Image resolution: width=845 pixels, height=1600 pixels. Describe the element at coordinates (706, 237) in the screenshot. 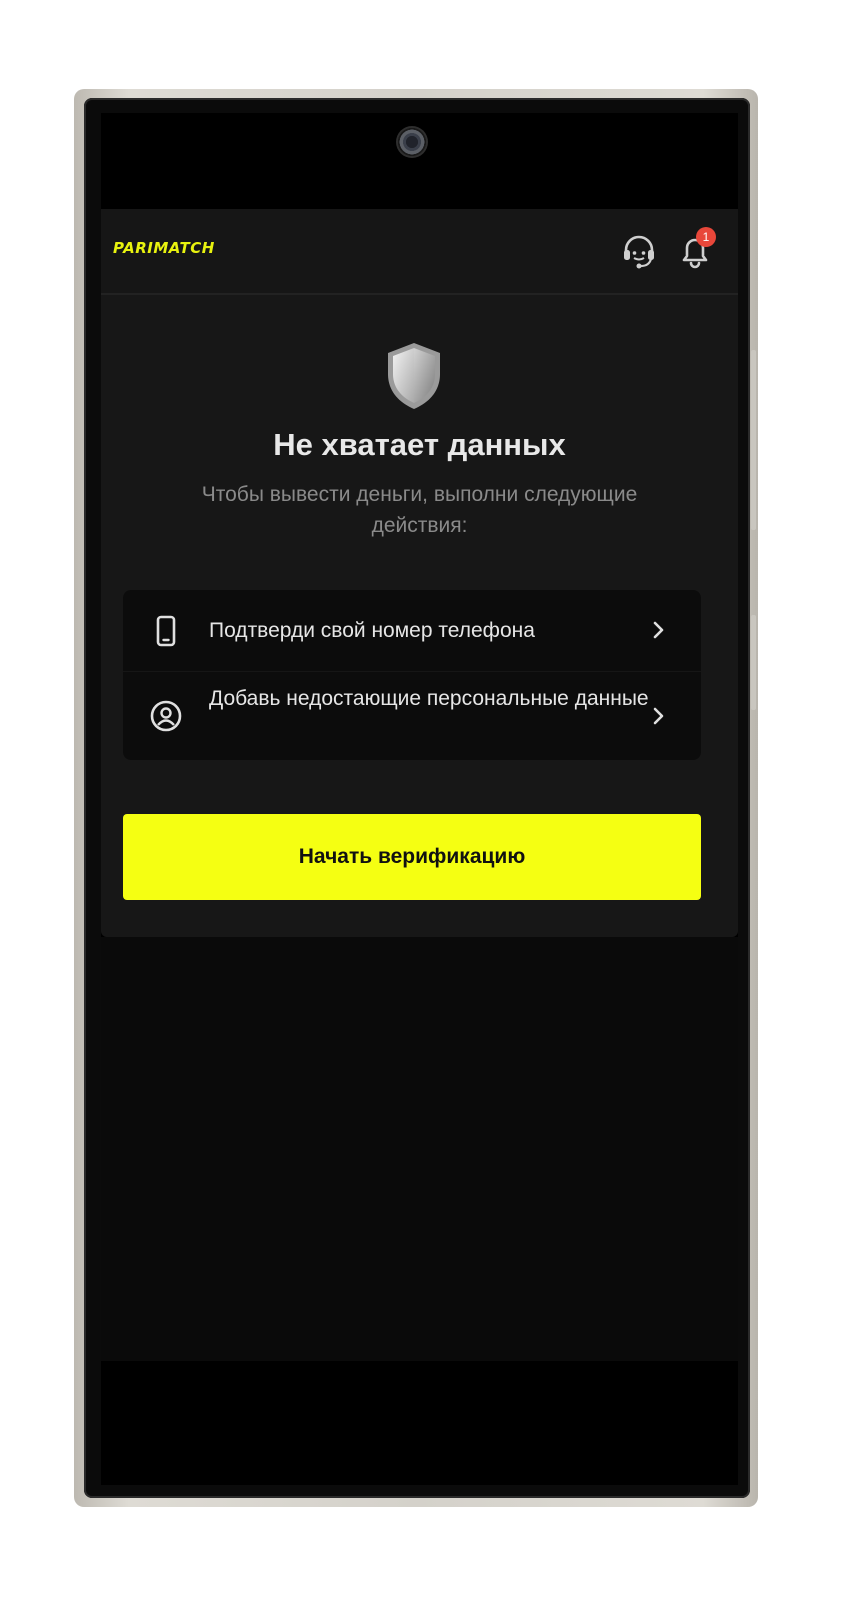

I see `notification-badge: 1` at that location.